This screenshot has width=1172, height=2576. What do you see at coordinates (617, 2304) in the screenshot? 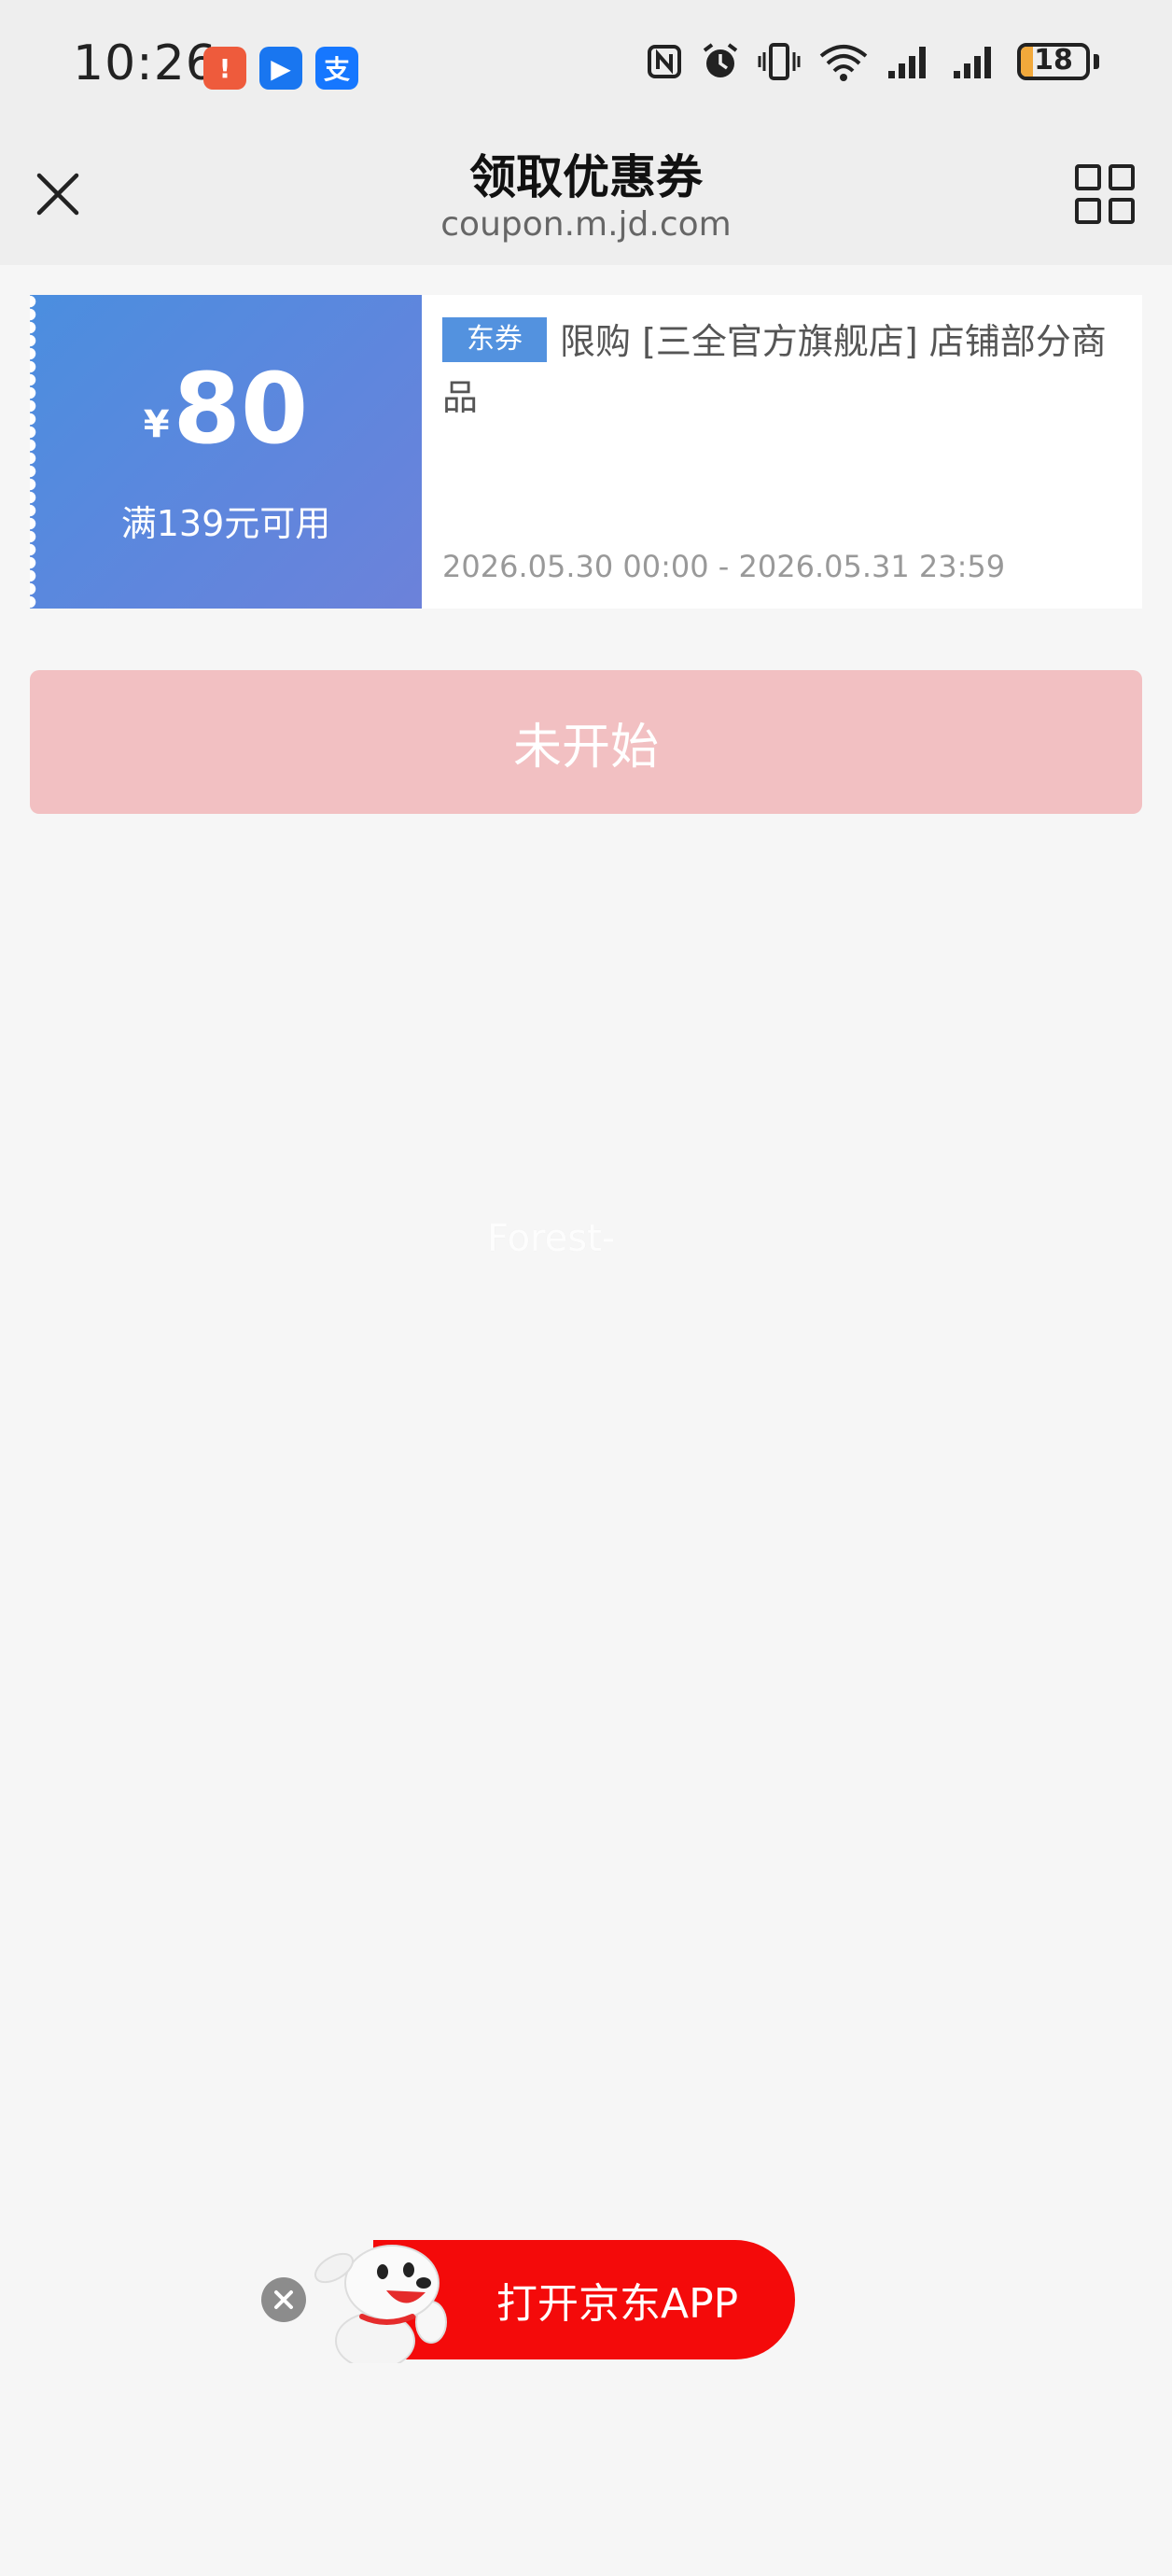
I see `open-app-label: 打开京东APP` at bounding box center [617, 2304].